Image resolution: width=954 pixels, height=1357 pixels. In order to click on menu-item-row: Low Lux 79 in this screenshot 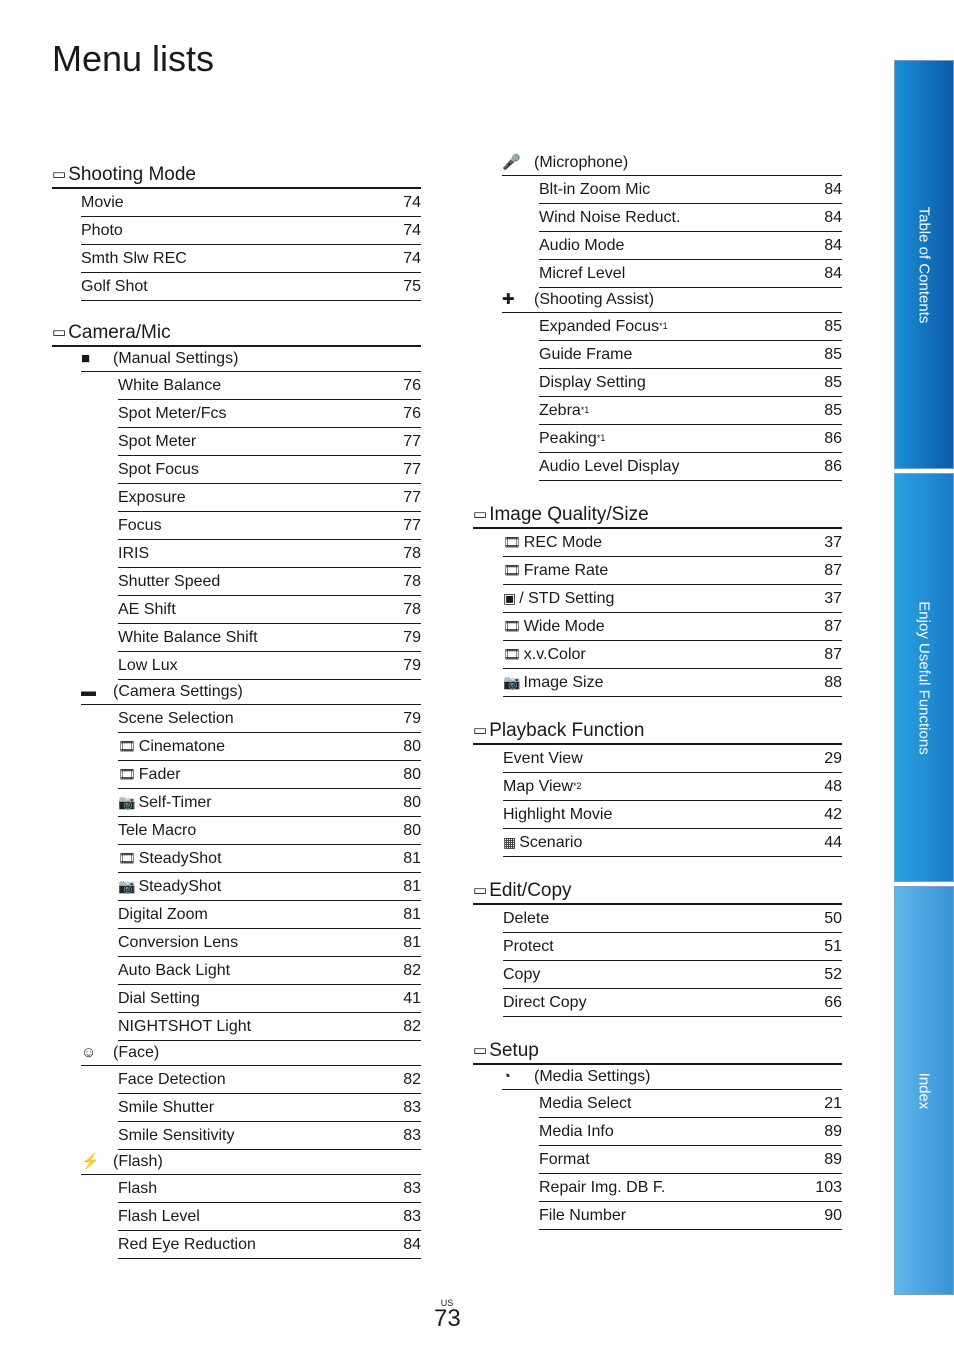, I will do `click(269, 666)`.